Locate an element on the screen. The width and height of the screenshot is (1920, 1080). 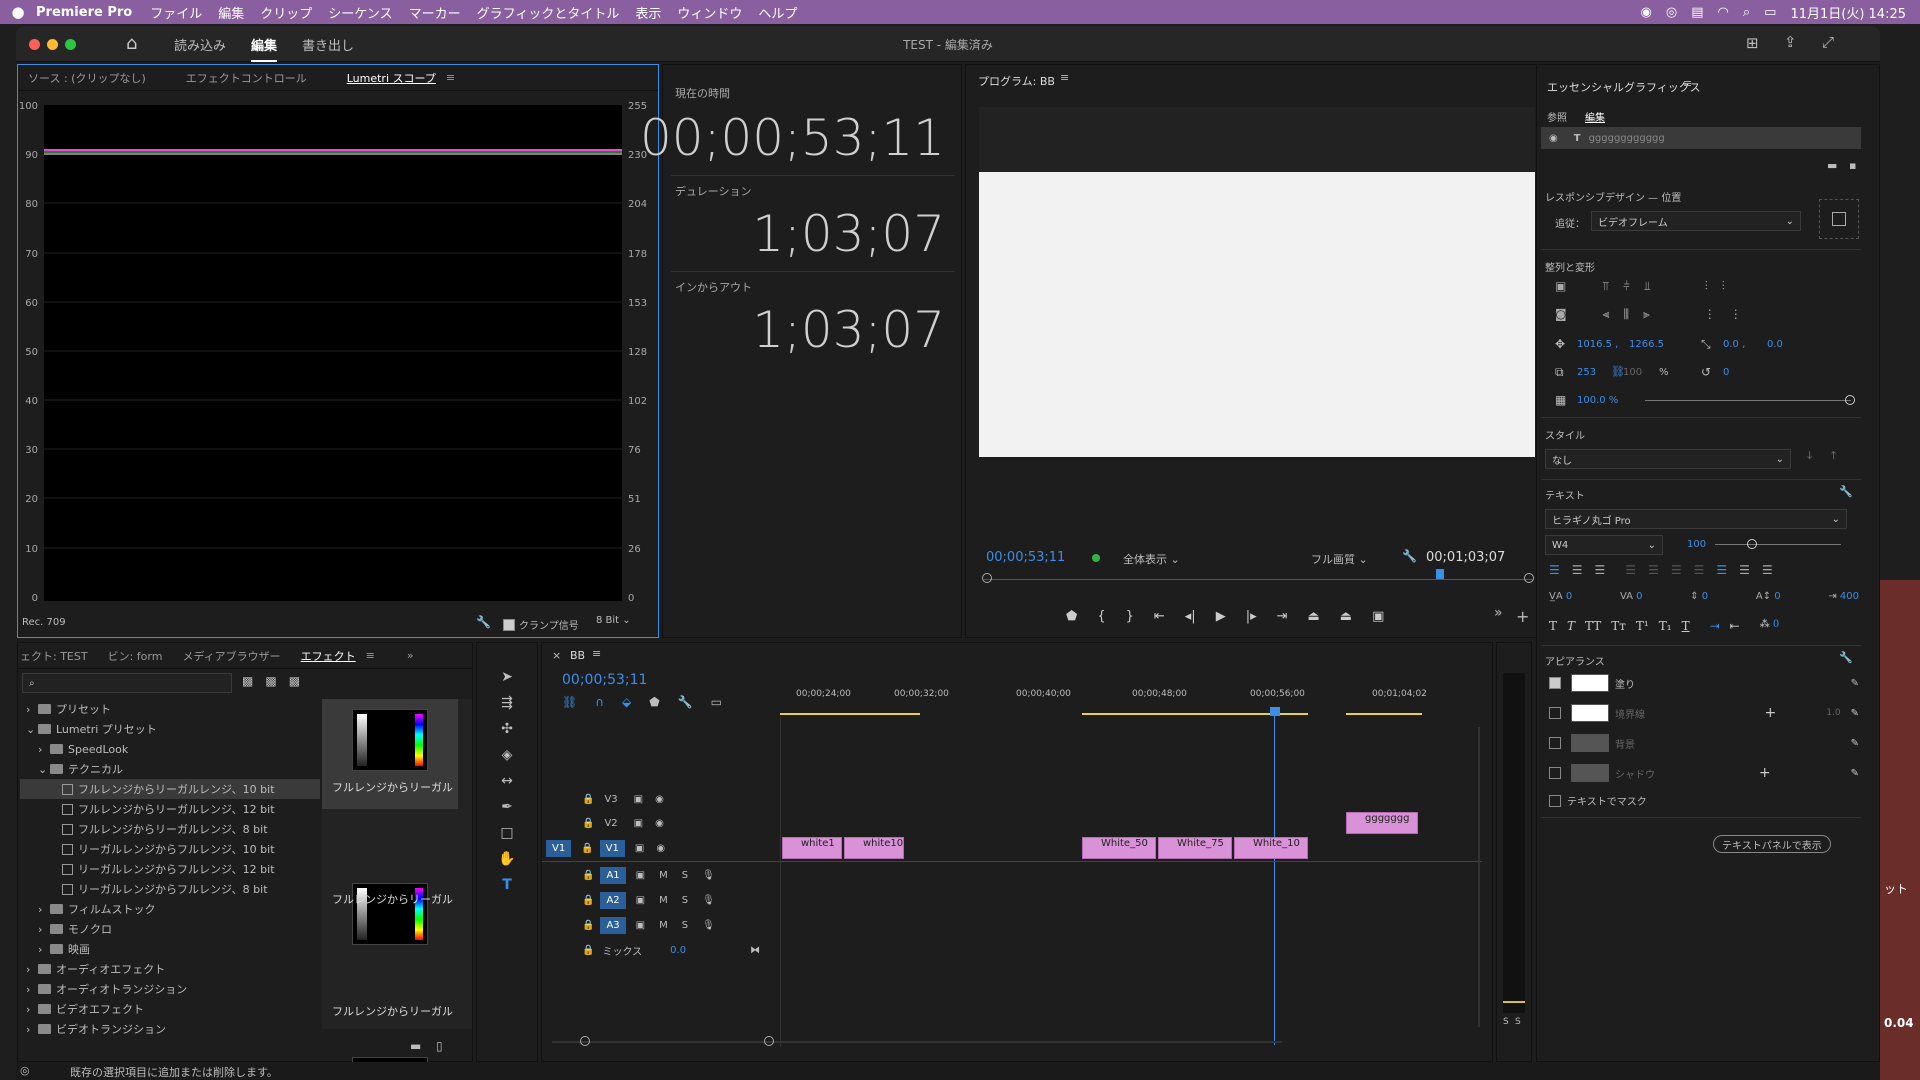
ltr-icon: ⇥ is located at coordinates (1715, 626).